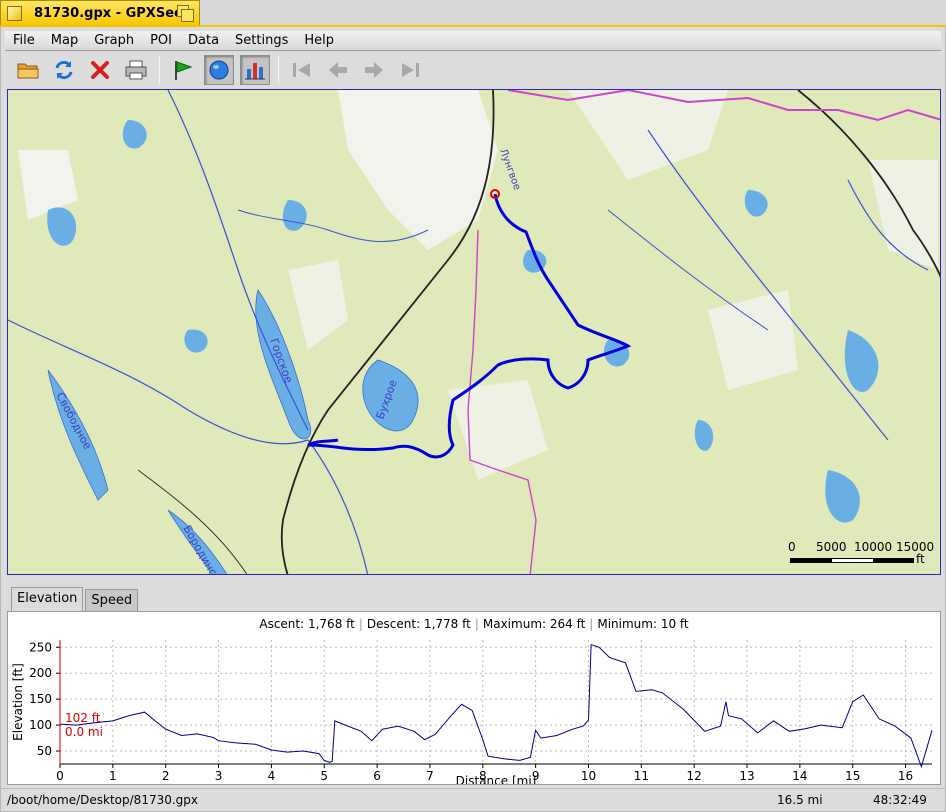  I want to click on y-tick-label: 250, so click(40, 647).